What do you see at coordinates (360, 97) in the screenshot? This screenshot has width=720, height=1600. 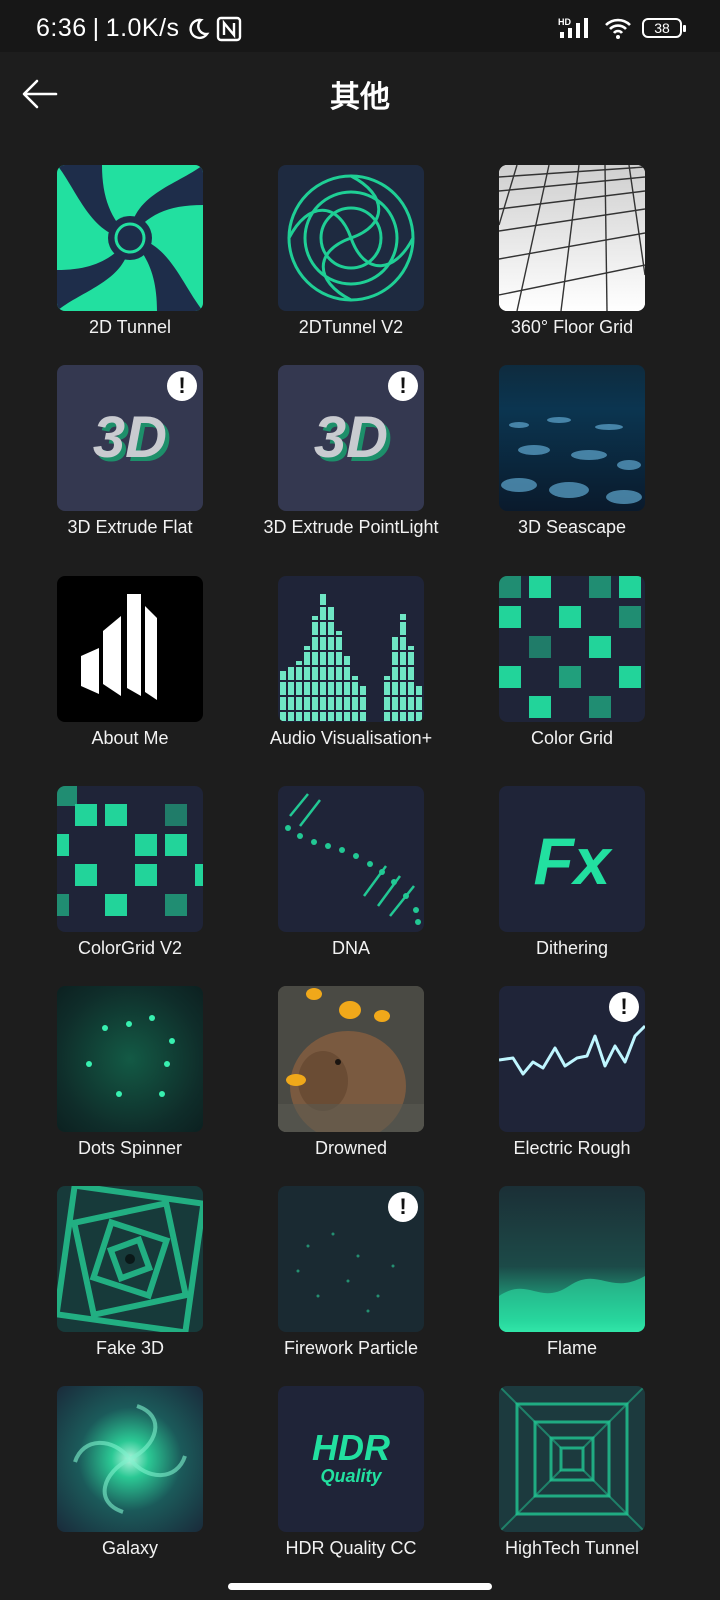 I see `page-title: 其他` at bounding box center [360, 97].